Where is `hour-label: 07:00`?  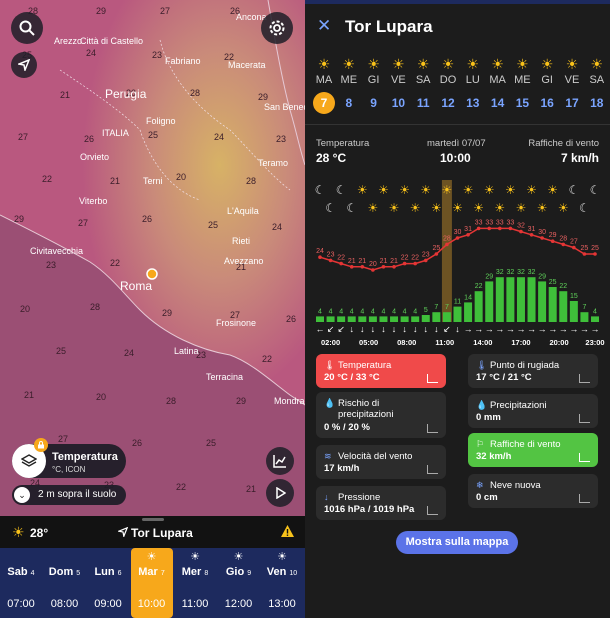 hour-label: 07:00 is located at coordinates (21, 604).